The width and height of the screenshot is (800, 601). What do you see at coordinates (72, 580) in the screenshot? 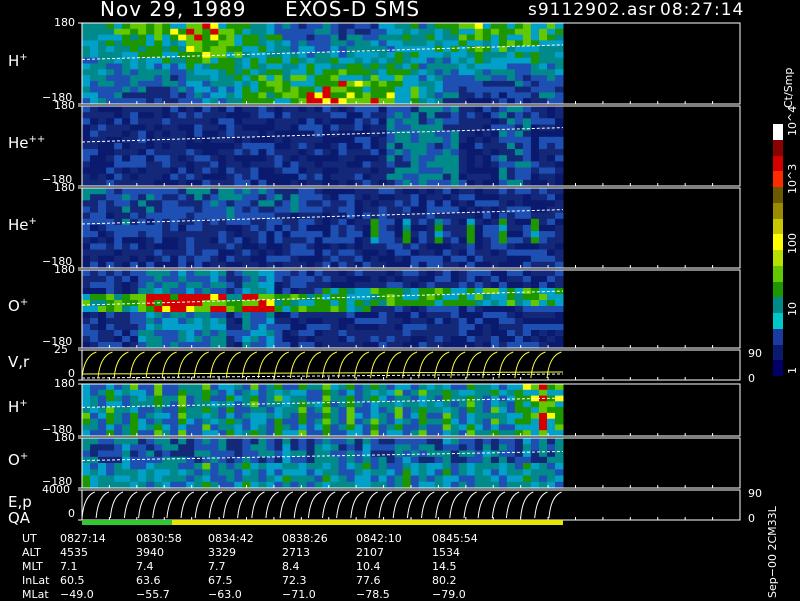
I see `footer-value: 60.5` at bounding box center [72, 580].